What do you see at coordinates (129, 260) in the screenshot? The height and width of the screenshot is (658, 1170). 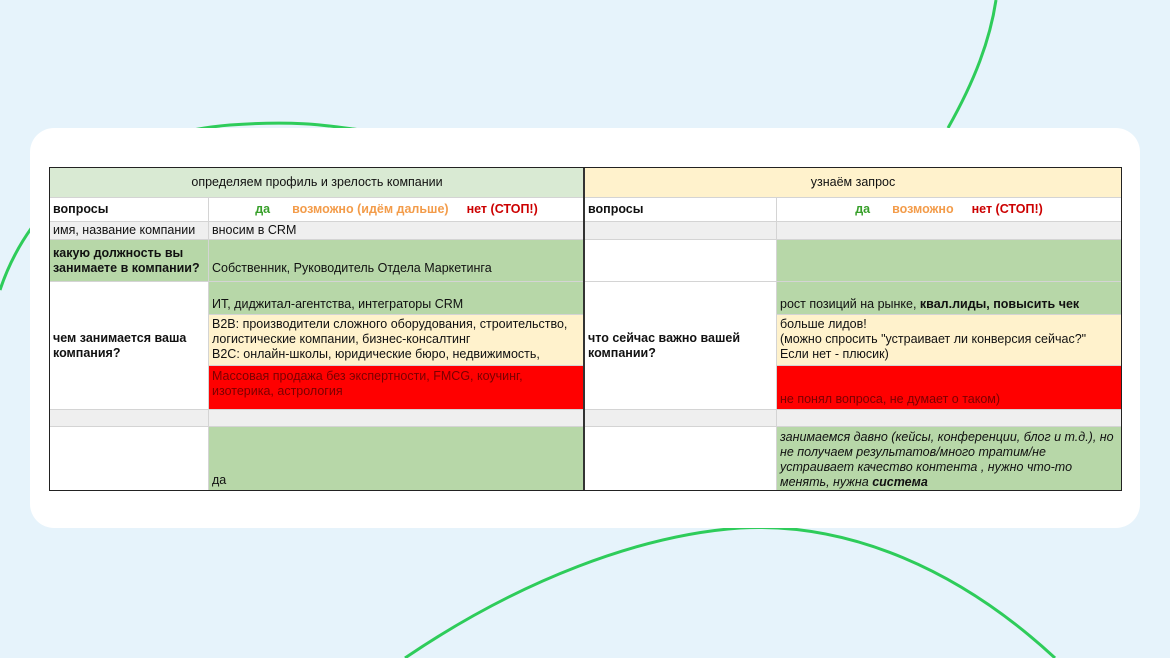 I see `question-position: какую должность вы занимаете в компании?` at bounding box center [129, 260].